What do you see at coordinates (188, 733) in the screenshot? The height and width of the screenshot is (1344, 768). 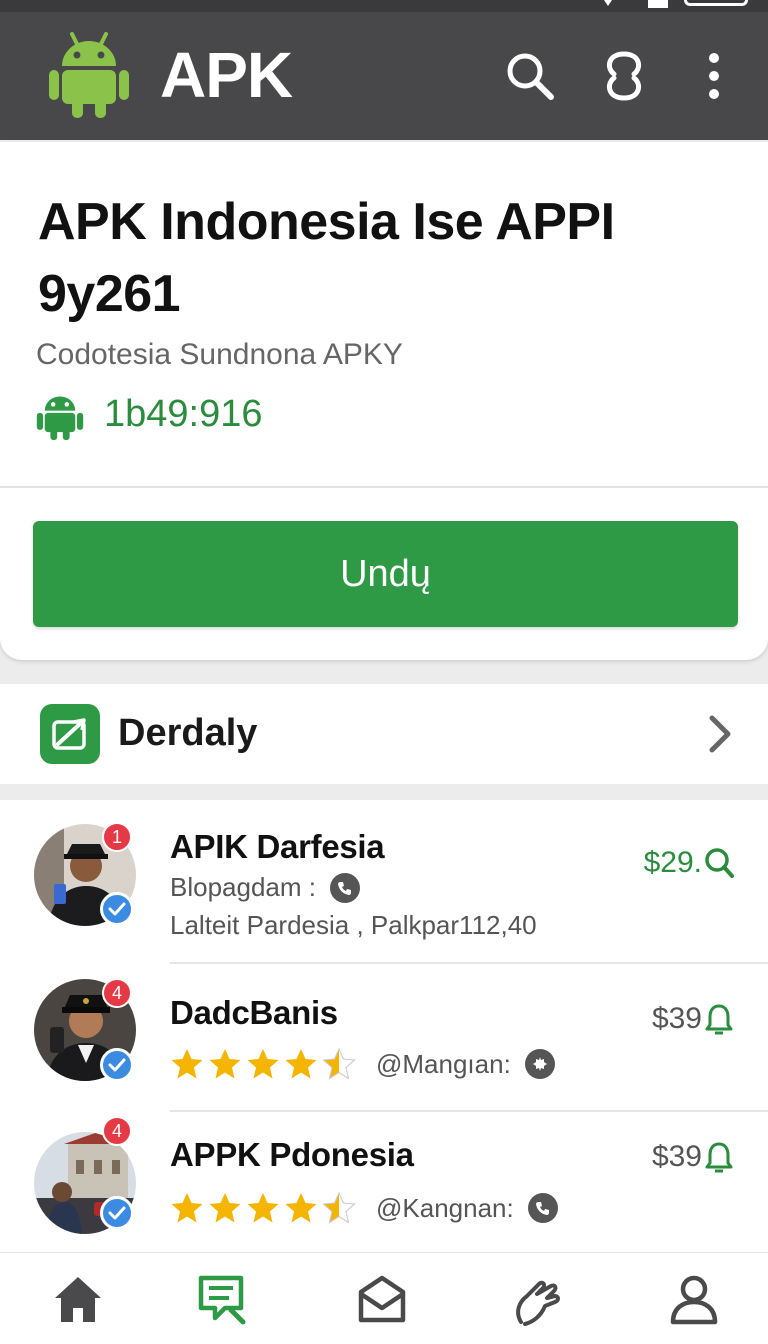 I see `category-label: Derdaly` at bounding box center [188, 733].